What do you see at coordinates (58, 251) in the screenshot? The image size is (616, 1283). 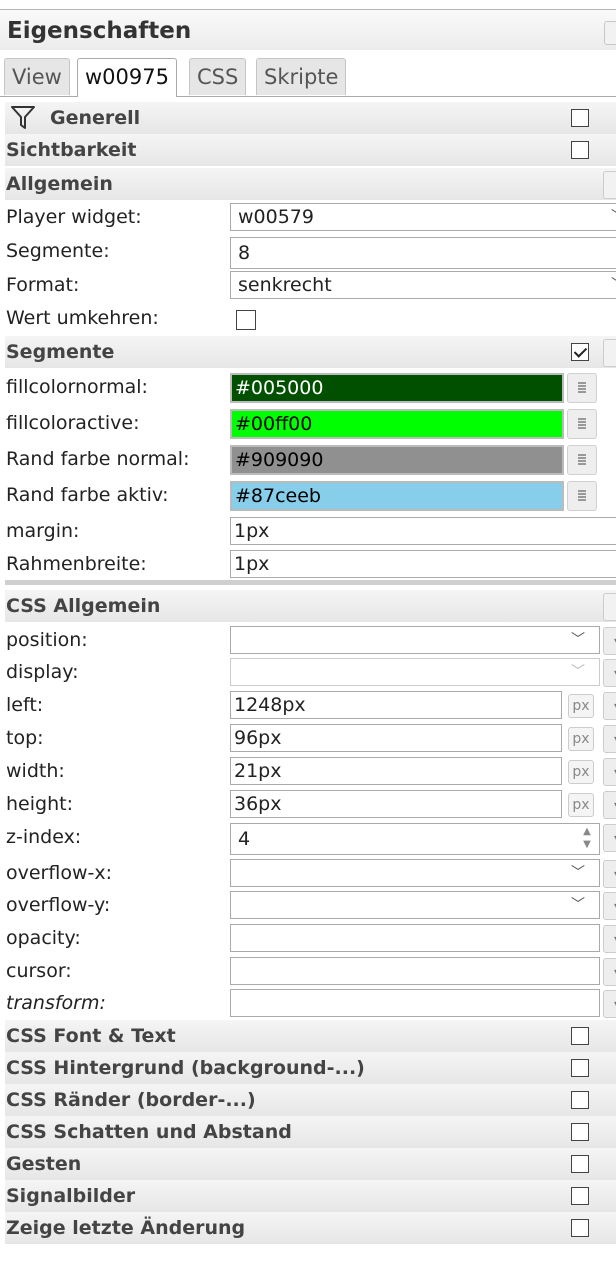 I see `segmente-label: Segmente:` at bounding box center [58, 251].